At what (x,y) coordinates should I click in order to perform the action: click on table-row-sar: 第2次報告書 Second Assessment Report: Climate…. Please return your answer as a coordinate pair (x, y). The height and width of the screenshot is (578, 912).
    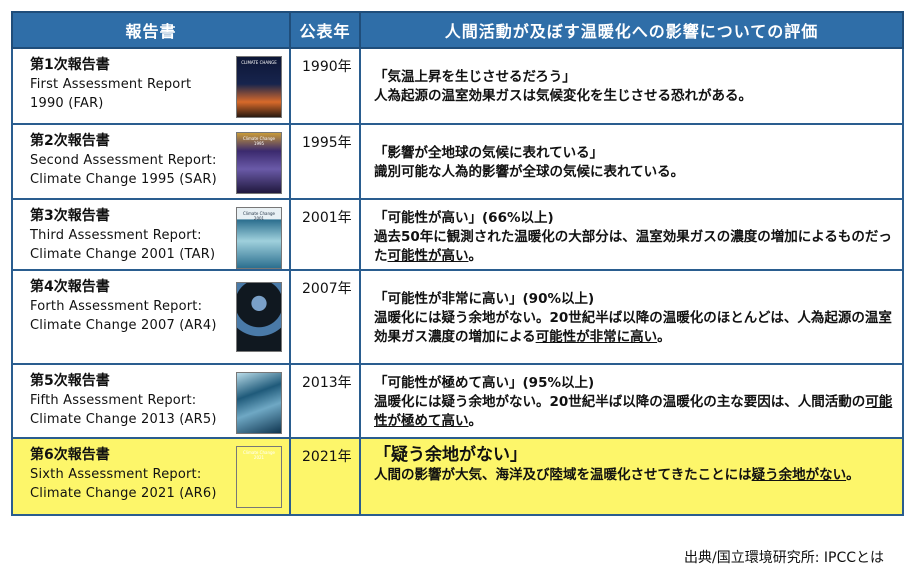
    Looking at the image, I should click on (457, 161).